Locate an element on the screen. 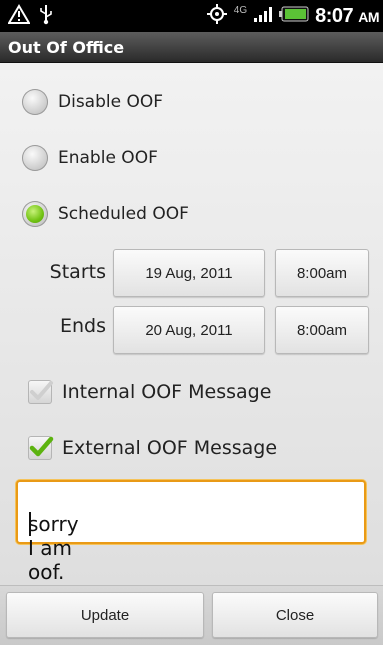 Image resolution: width=383 pixels, height=645 pixels. button-bar: Update Close is located at coordinates (191, 615).